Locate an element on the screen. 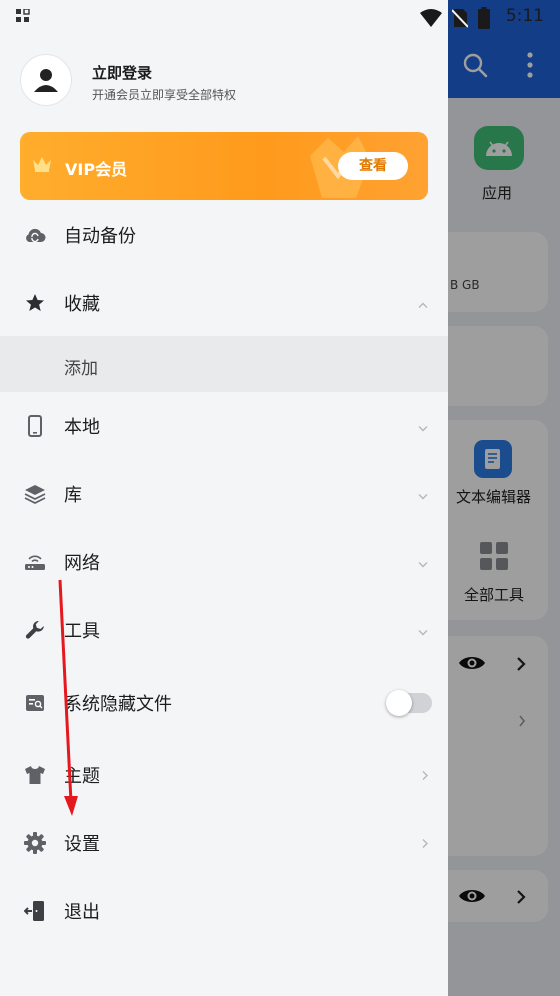  menu-label-favorites-add: 添加 is located at coordinates (81, 369).